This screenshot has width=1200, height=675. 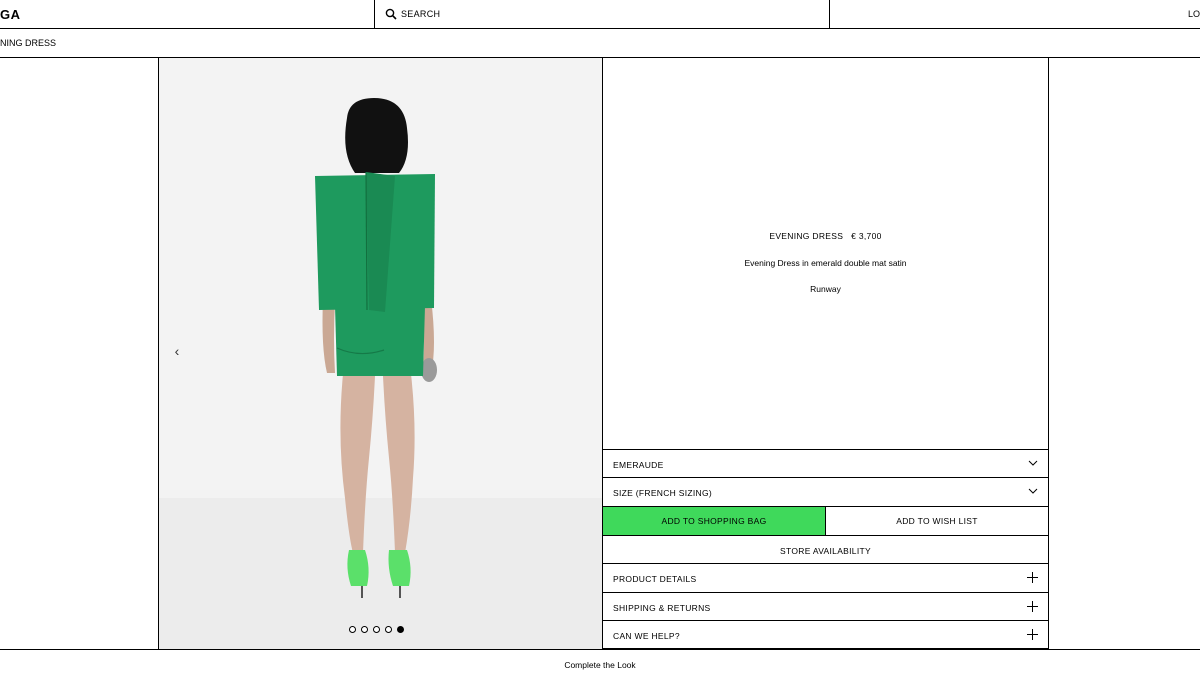 I want to click on gallery-pagination, so click(x=376, y=631).